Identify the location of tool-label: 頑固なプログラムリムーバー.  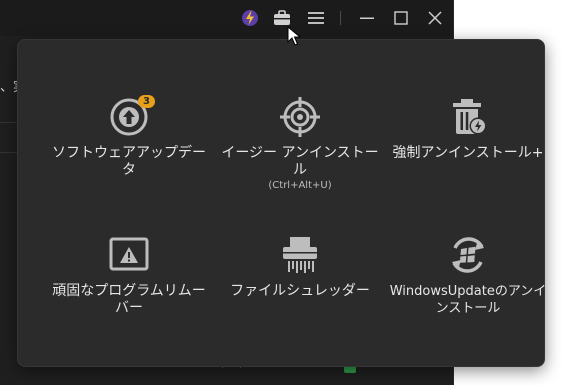
(129, 299).